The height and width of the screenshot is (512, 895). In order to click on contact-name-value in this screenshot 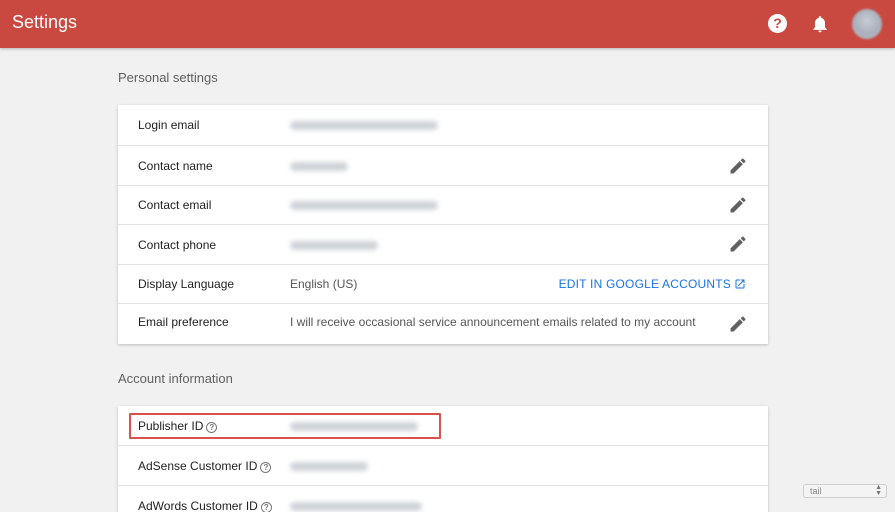, I will do `click(319, 166)`.